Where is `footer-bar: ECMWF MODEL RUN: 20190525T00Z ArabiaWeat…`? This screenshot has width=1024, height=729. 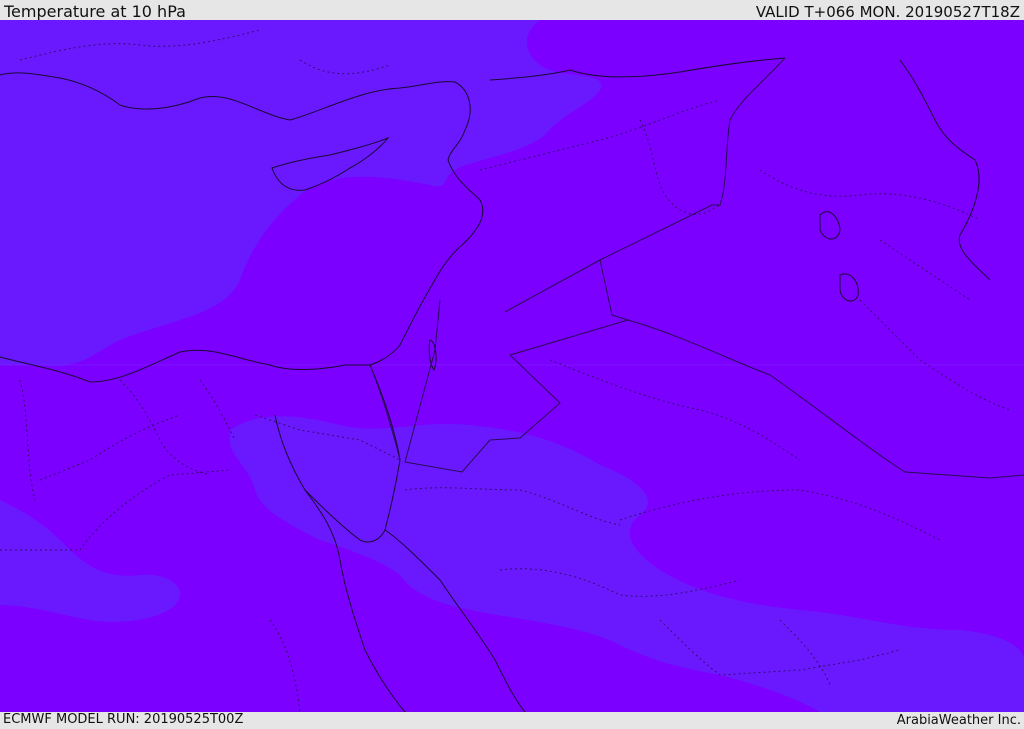
footer-bar: ECMWF MODEL RUN: 20190525T00Z ArabiaWeat… is located at coordinates (512, 720).